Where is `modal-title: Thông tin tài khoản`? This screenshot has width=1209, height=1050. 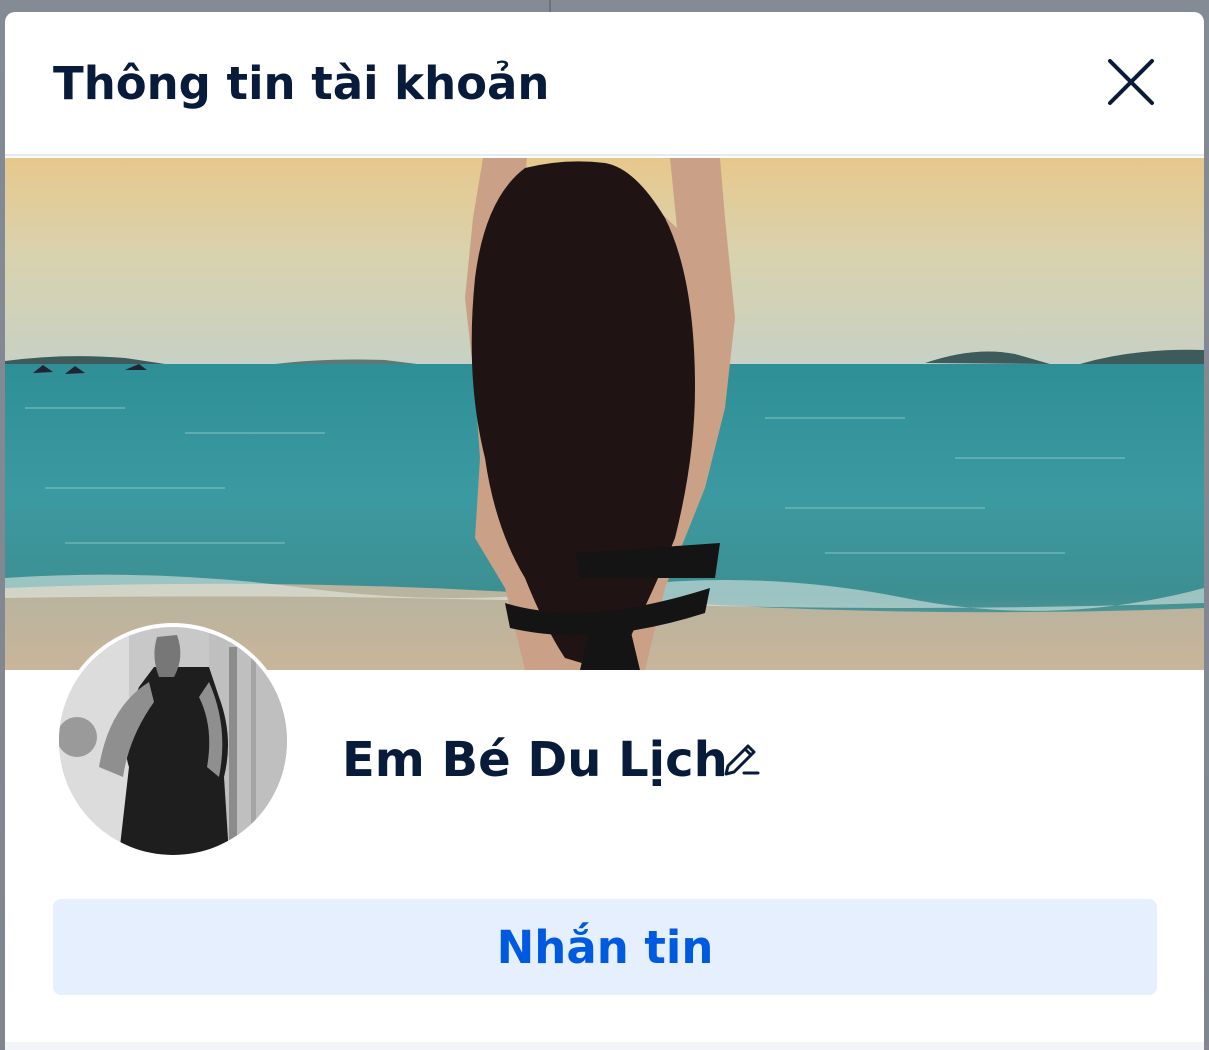 modal-title: Thông tin tài khoản is located at coordinates (301, 83).